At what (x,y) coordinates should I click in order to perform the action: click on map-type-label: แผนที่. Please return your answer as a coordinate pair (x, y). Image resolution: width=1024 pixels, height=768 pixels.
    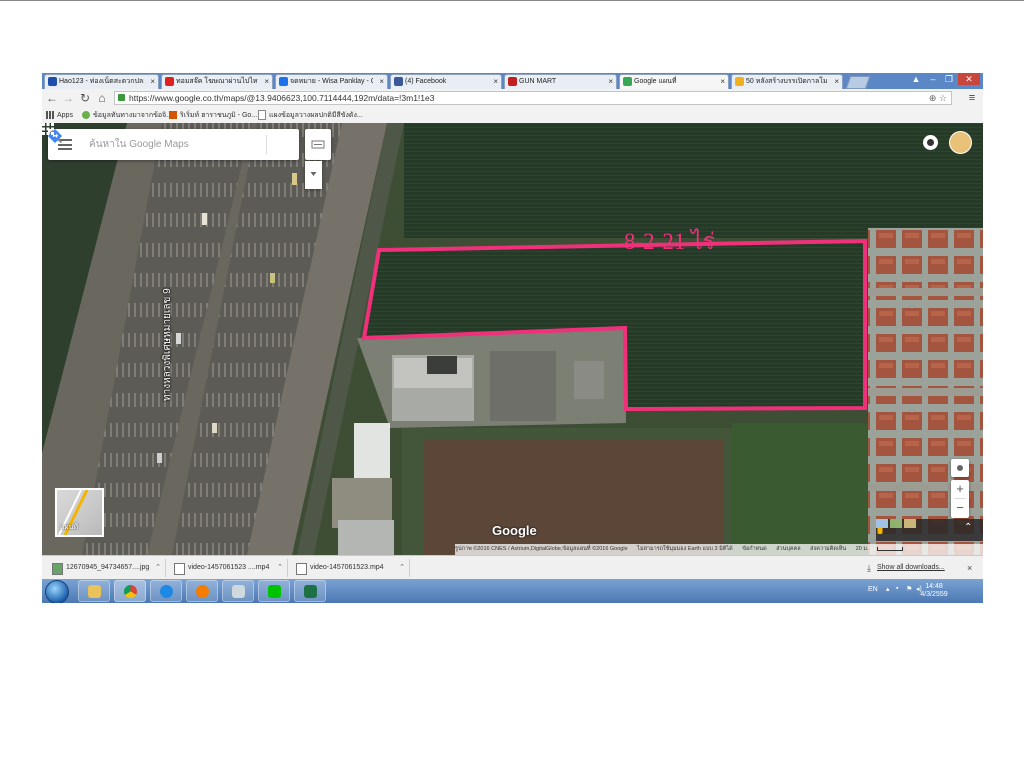
    Looking at the image, I should click on (69, 527).